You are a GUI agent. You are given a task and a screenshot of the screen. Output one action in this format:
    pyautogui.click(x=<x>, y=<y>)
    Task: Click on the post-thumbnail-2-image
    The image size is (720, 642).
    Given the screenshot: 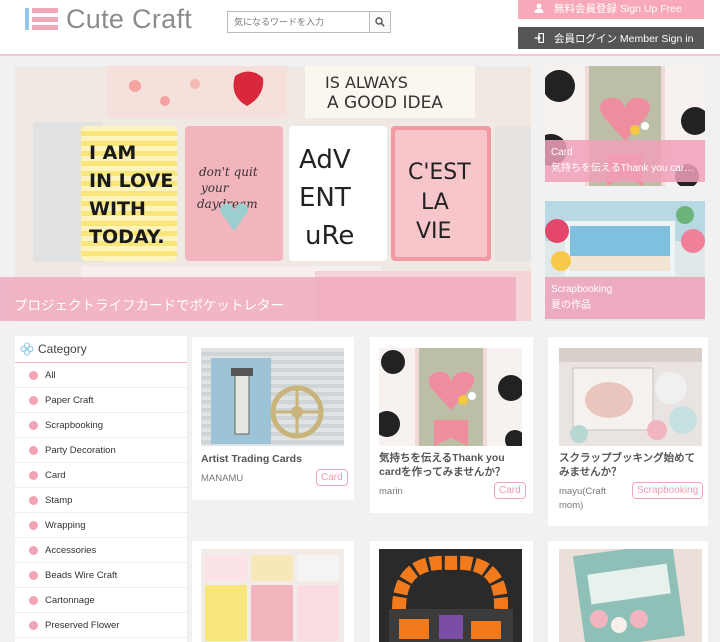 What is the action you would take?
    pyautogui.click(x=450, y=397)
    